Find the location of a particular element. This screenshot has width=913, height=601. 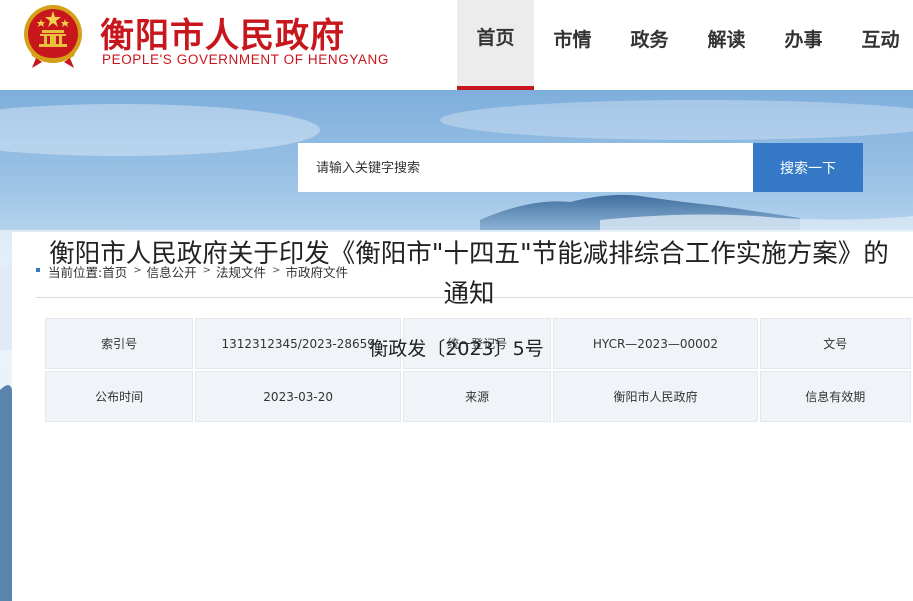

nav-item-services: 办事 is located at coordinates (803, 45).